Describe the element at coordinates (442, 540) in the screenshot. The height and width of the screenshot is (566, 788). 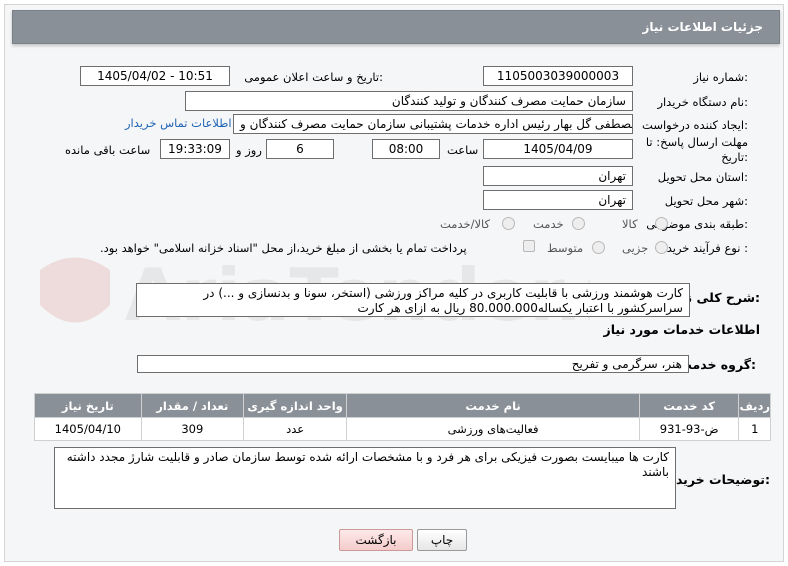
I see `print-button: چاپ` at that location.